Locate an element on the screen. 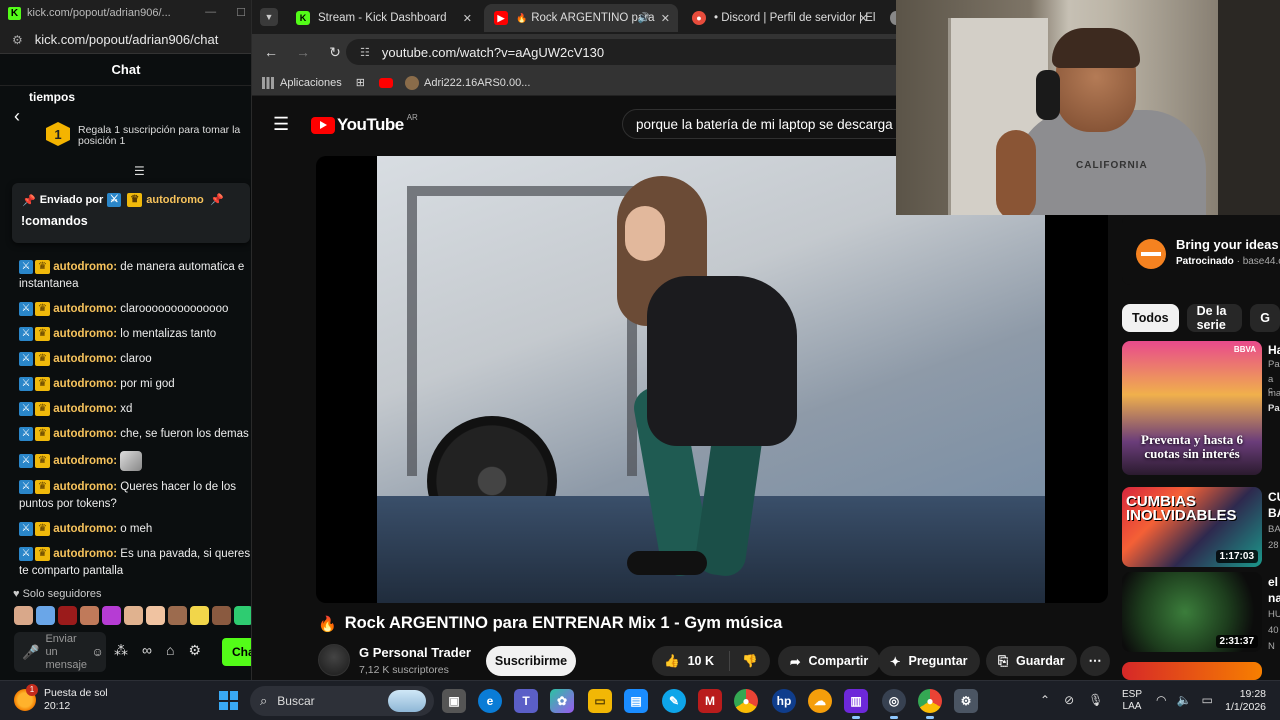 This screenshot has height=720, width=1280. chrome-icon: ● is located at coordinates (746, 701).